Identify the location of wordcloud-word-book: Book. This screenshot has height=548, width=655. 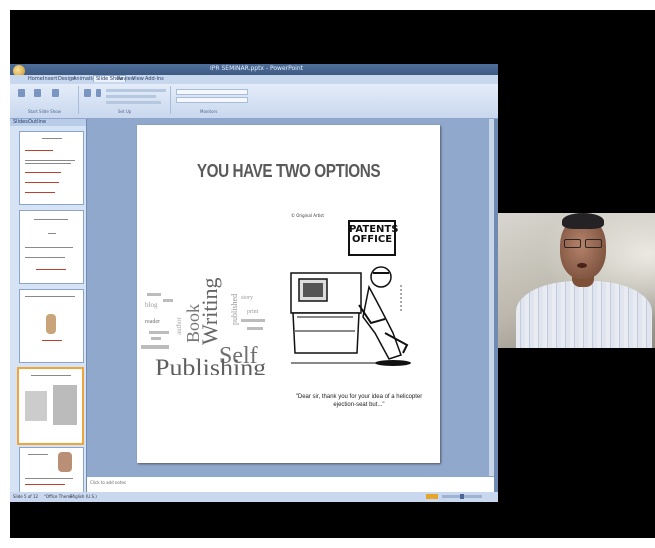
(193, 323).